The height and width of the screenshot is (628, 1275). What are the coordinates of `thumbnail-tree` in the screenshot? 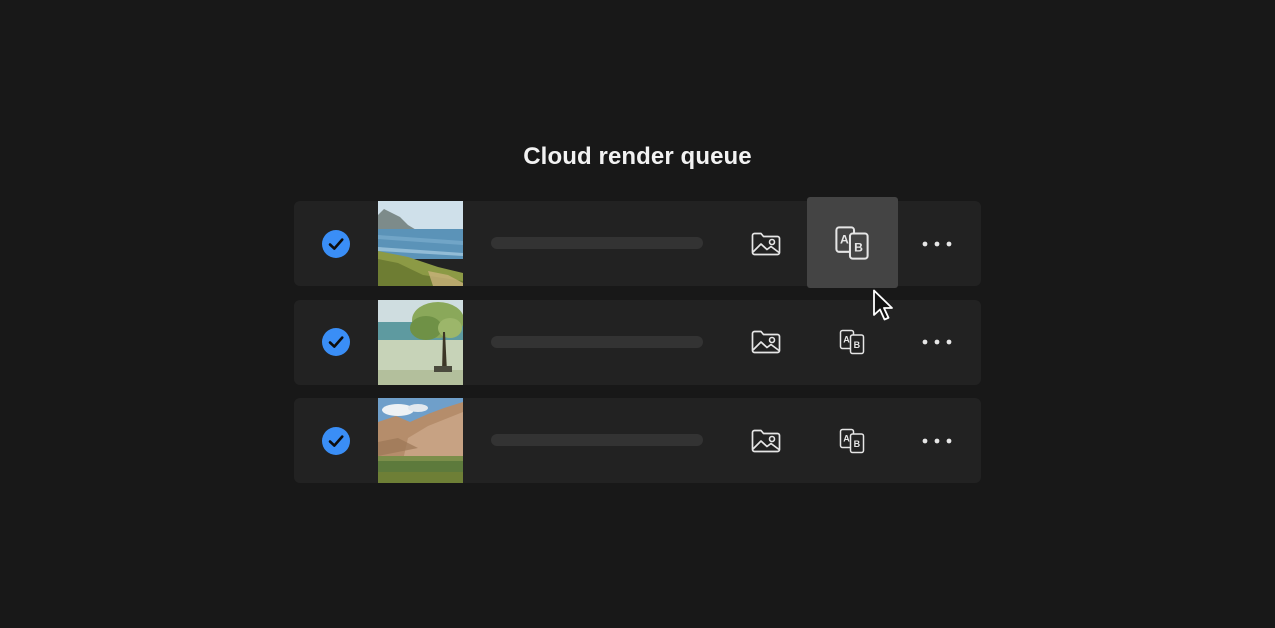 It's located at (420, 342).